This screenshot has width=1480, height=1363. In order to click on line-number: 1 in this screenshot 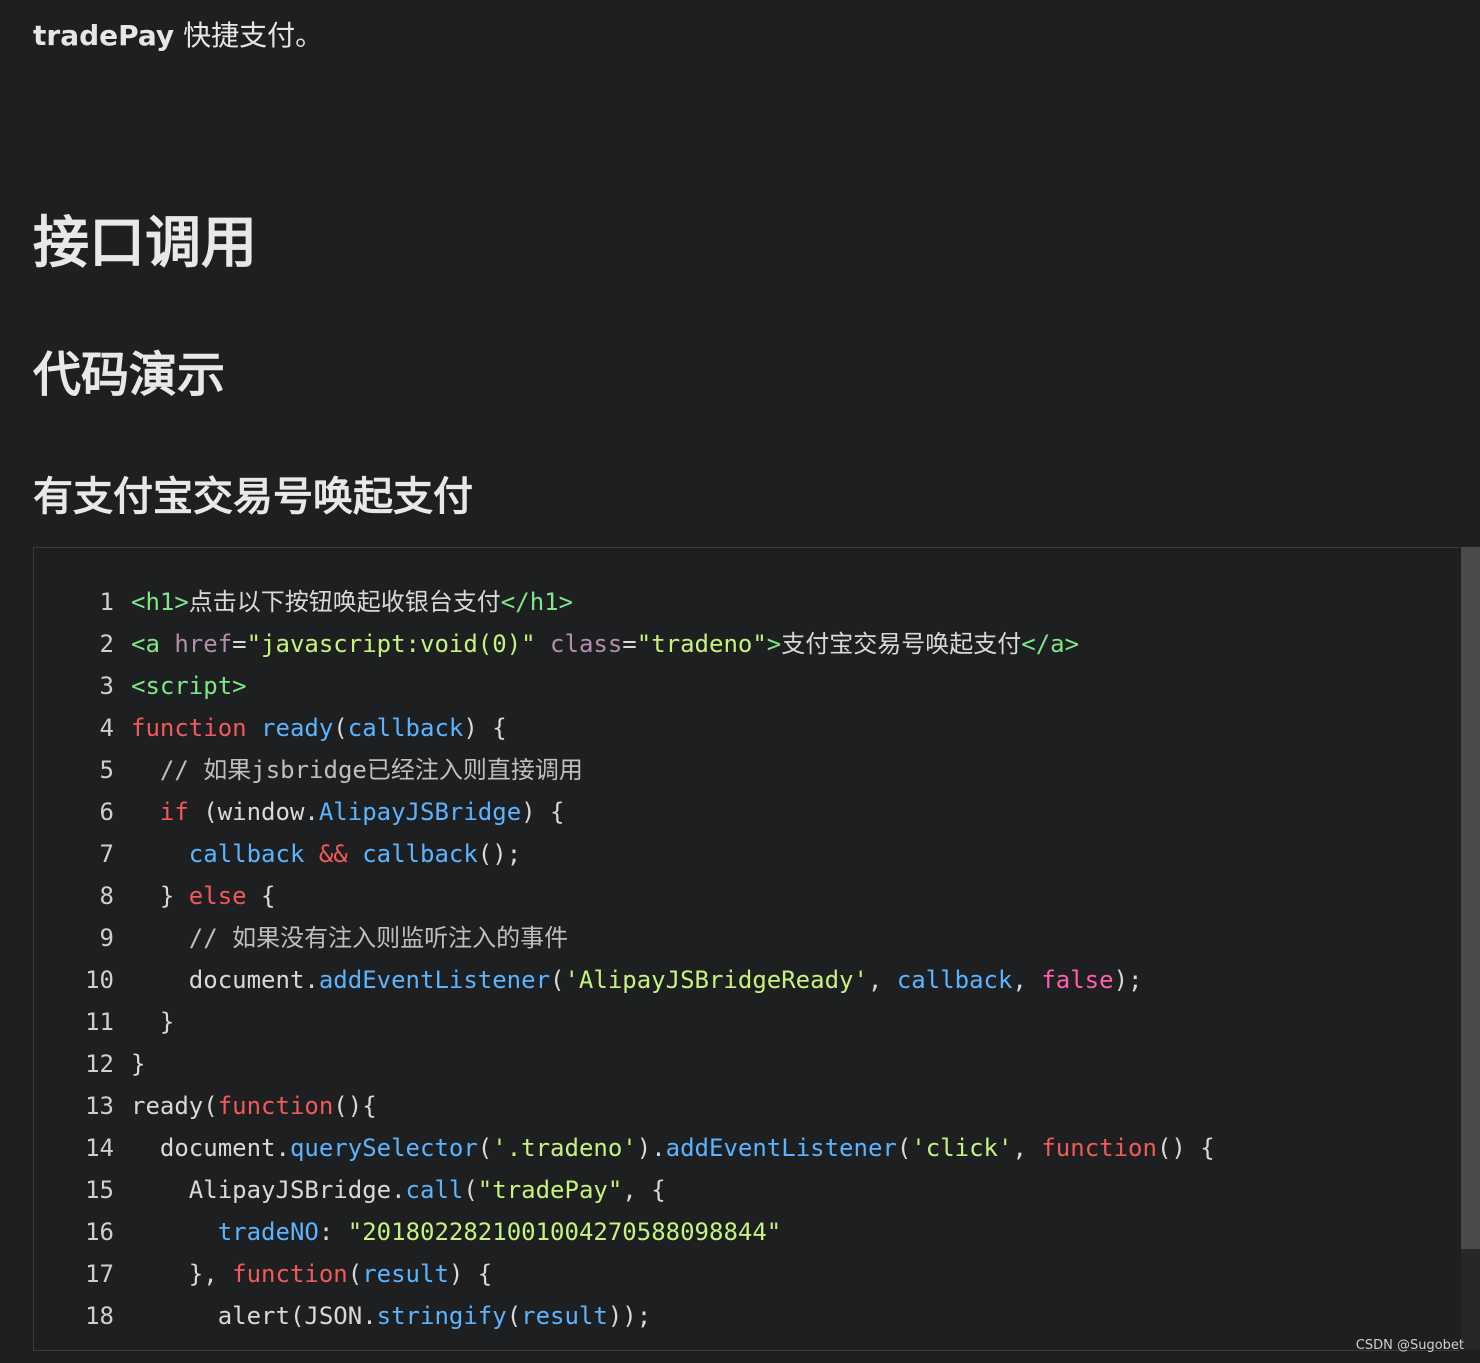, I will do `click(106, 602)`.